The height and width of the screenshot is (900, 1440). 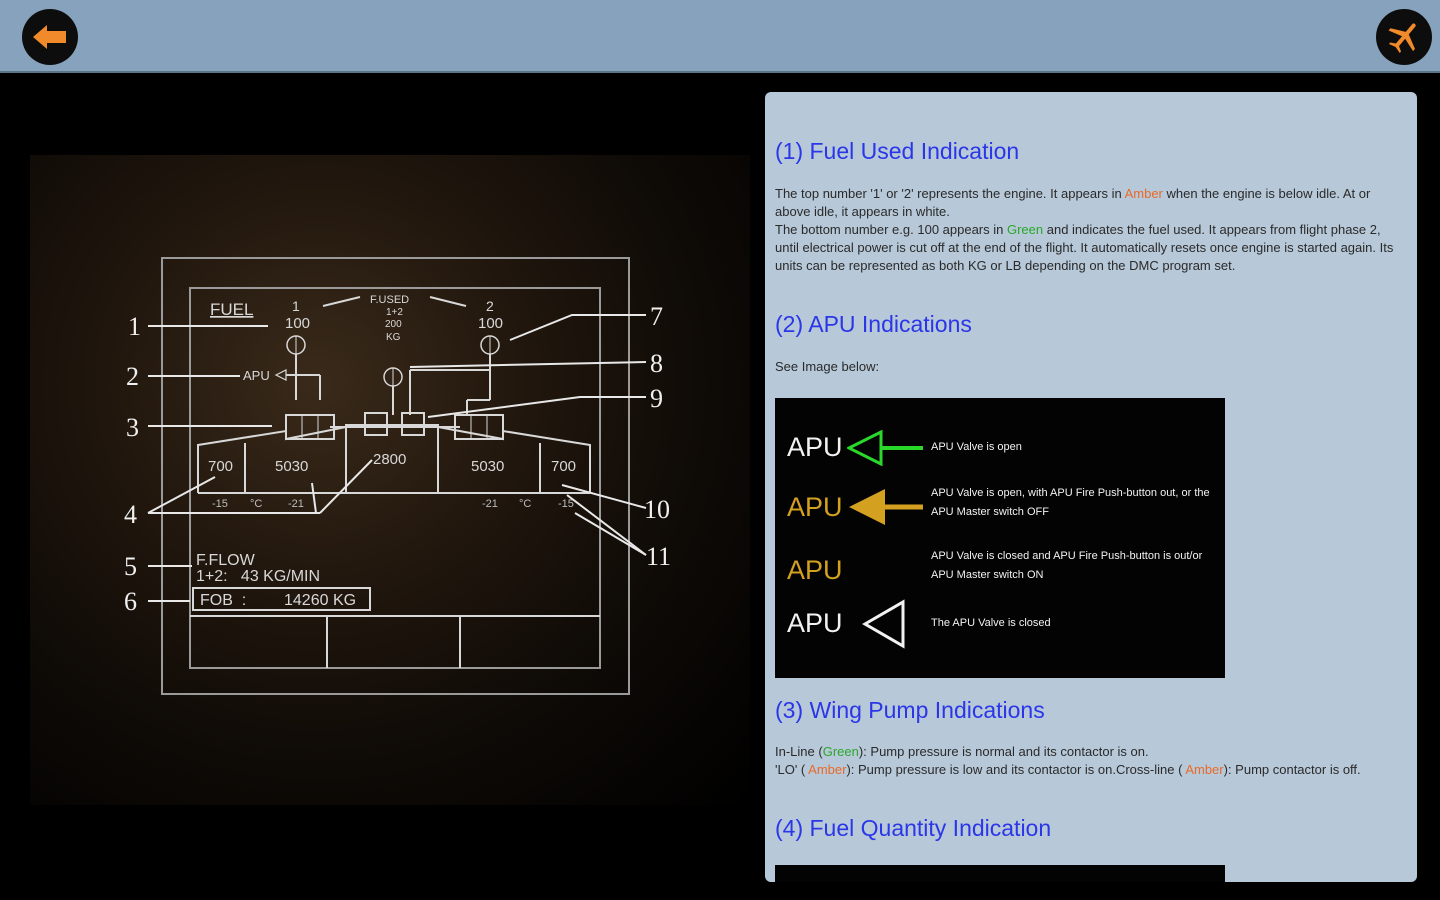 I want to click on section-2-text: See Image below:, so click(x=827, y=366).